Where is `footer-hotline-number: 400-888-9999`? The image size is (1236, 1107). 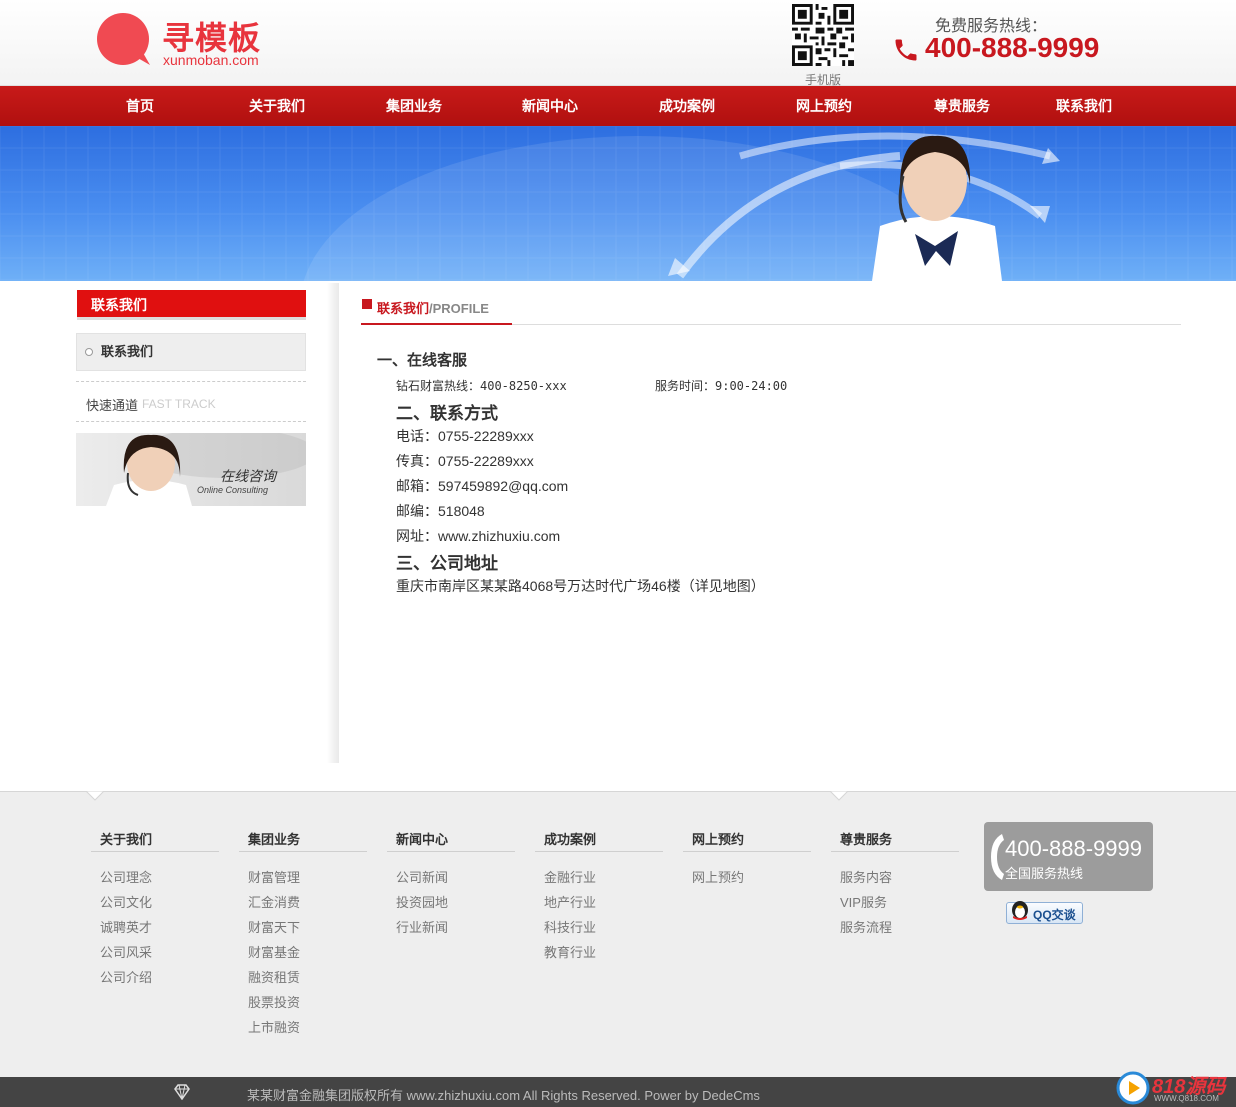 footer-hotline-number: 400-888-9999 is located at coordinates (1074, 848).